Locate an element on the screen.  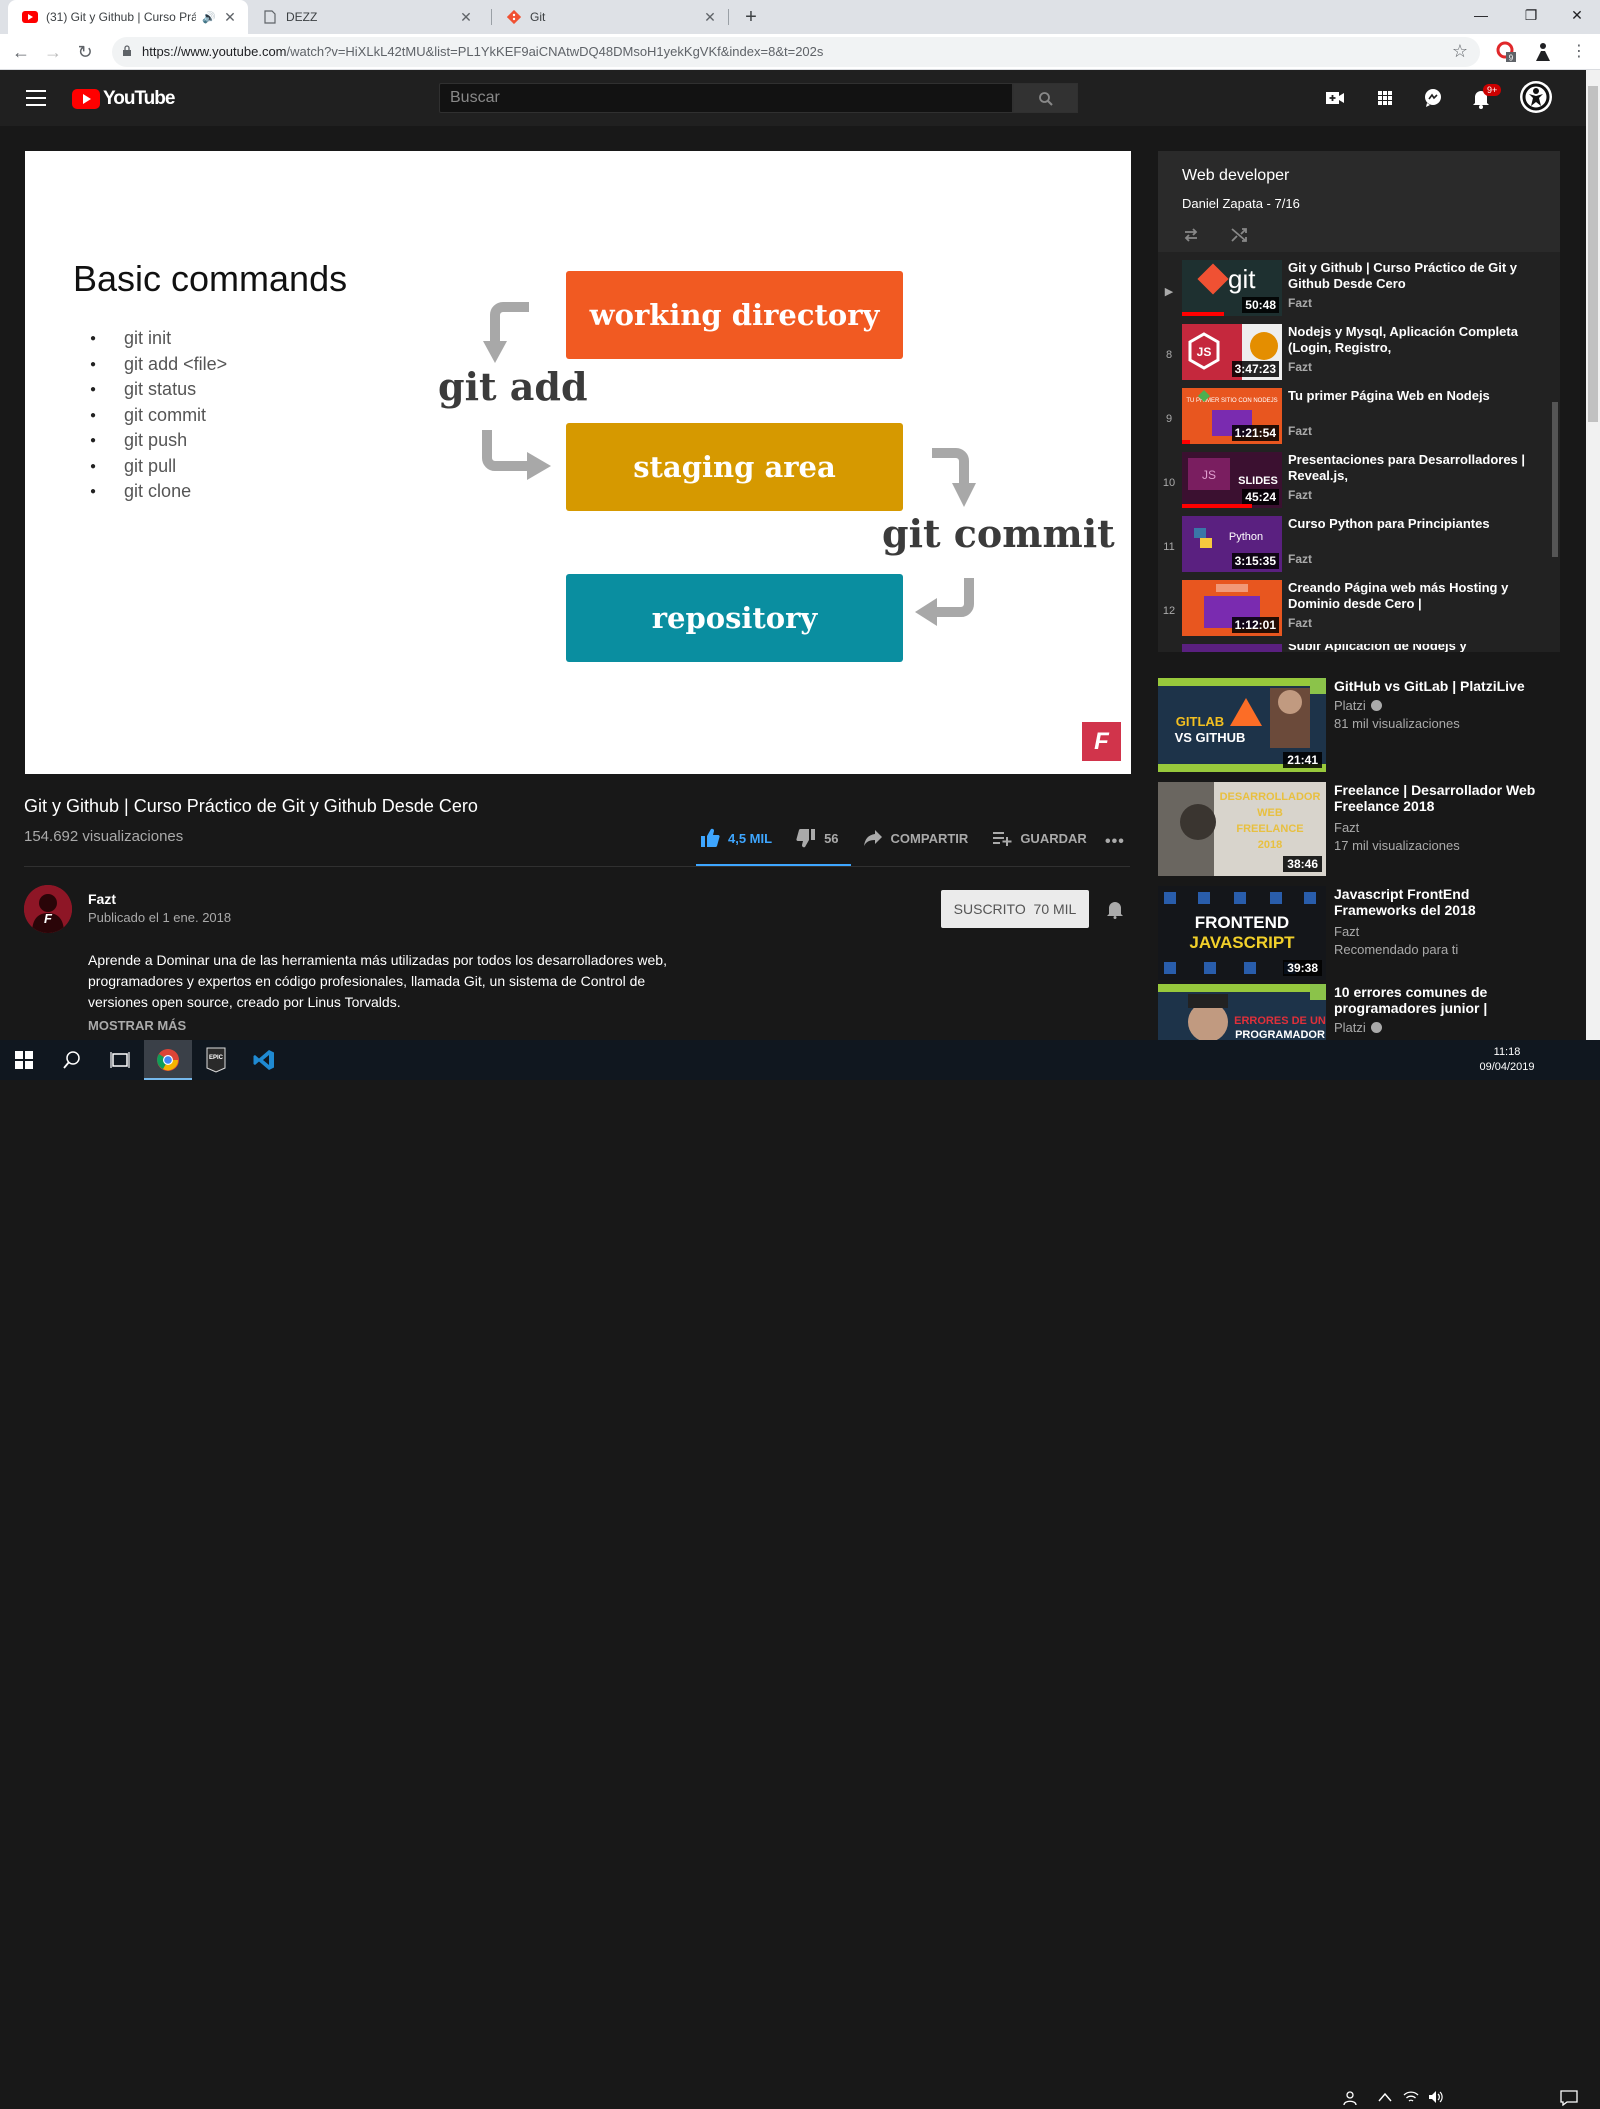
back-button: ← is located at coordinates (21, 52).